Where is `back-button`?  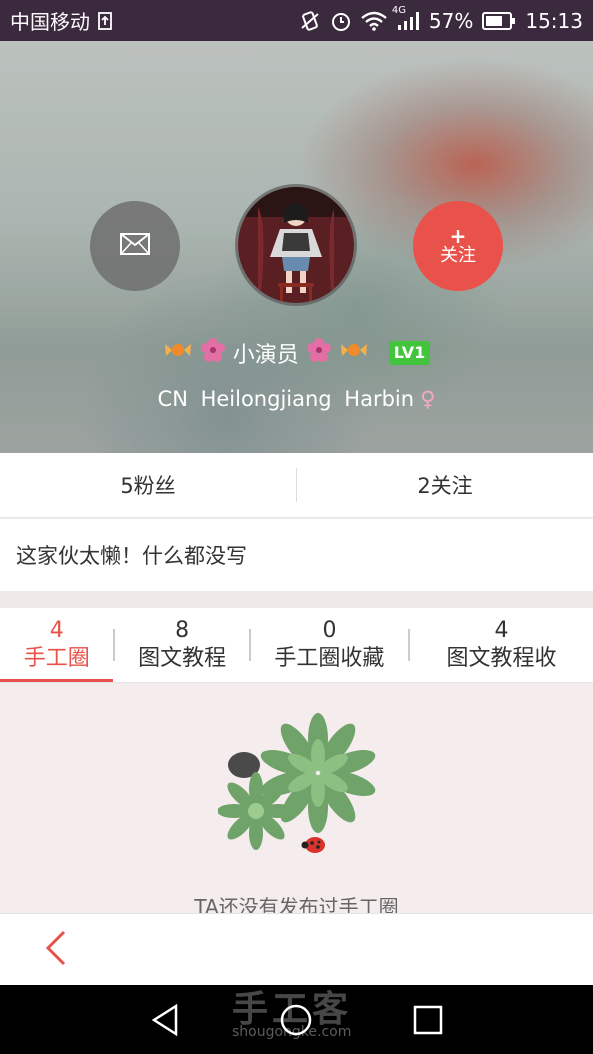
back-button is located at coordinates (56, 950).